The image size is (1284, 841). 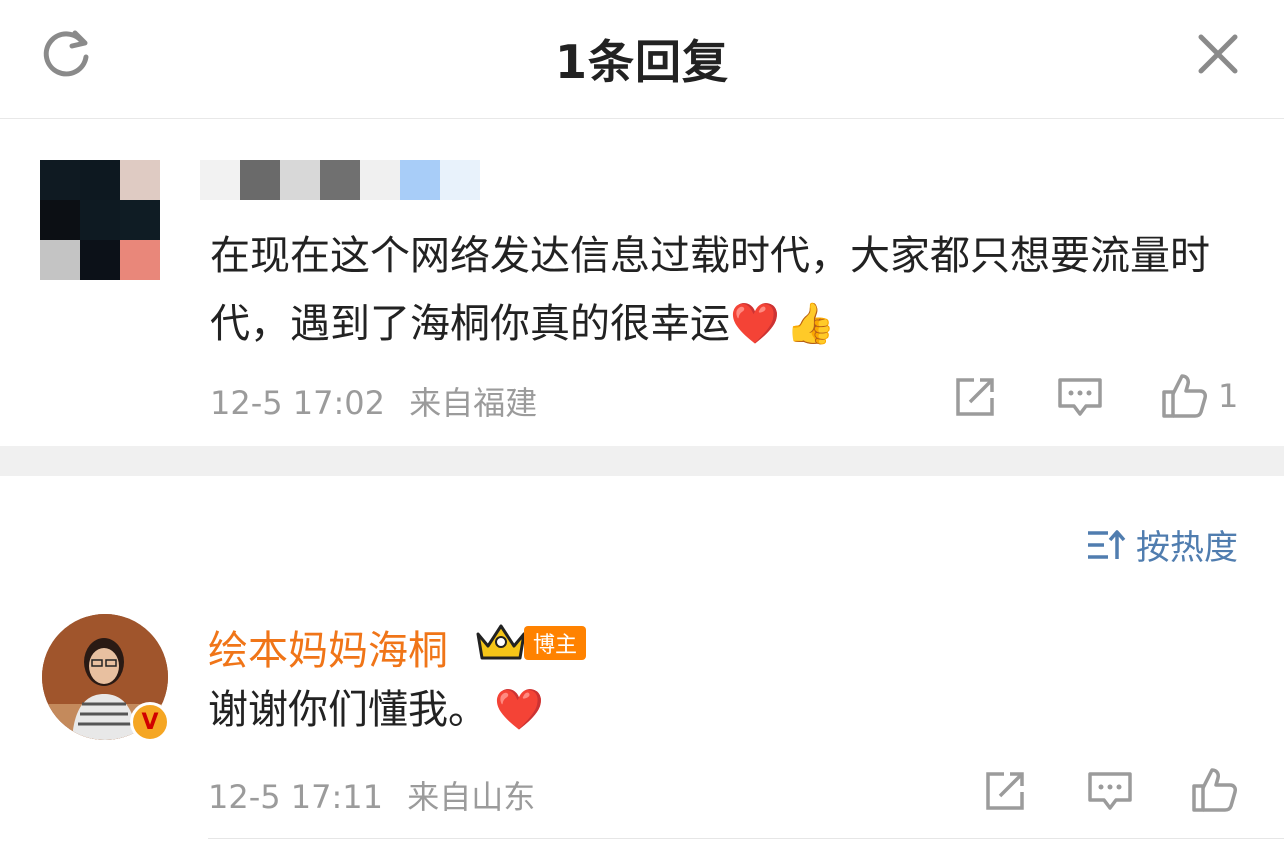 What do you see at coordinates (642, 461) in the screenshot?
I see `section-divider` at bounding box center [642, 461].